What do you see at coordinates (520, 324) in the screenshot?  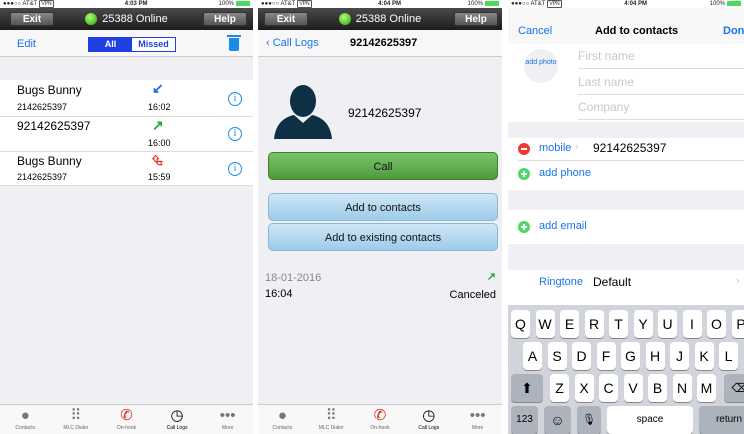 I see `key-q: Q` at bounding box center [520, 324].